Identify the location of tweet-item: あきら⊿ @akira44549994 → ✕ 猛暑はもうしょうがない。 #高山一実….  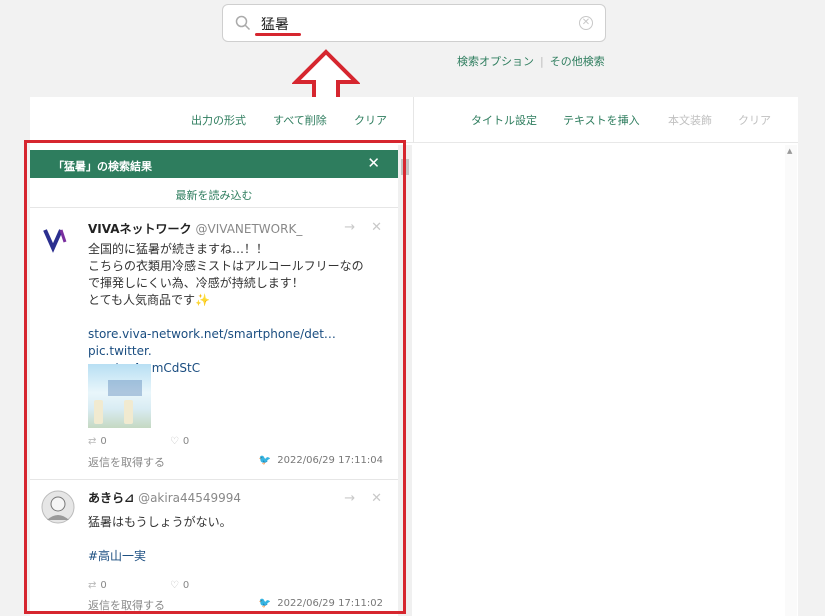
(214, 548).